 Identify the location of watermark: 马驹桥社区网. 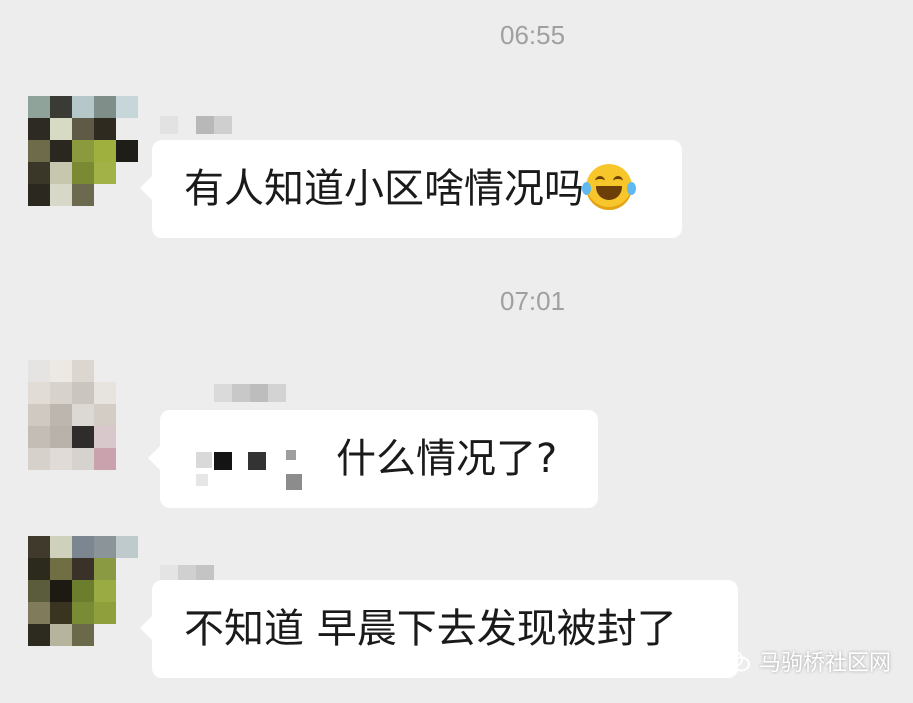
(805, 661).